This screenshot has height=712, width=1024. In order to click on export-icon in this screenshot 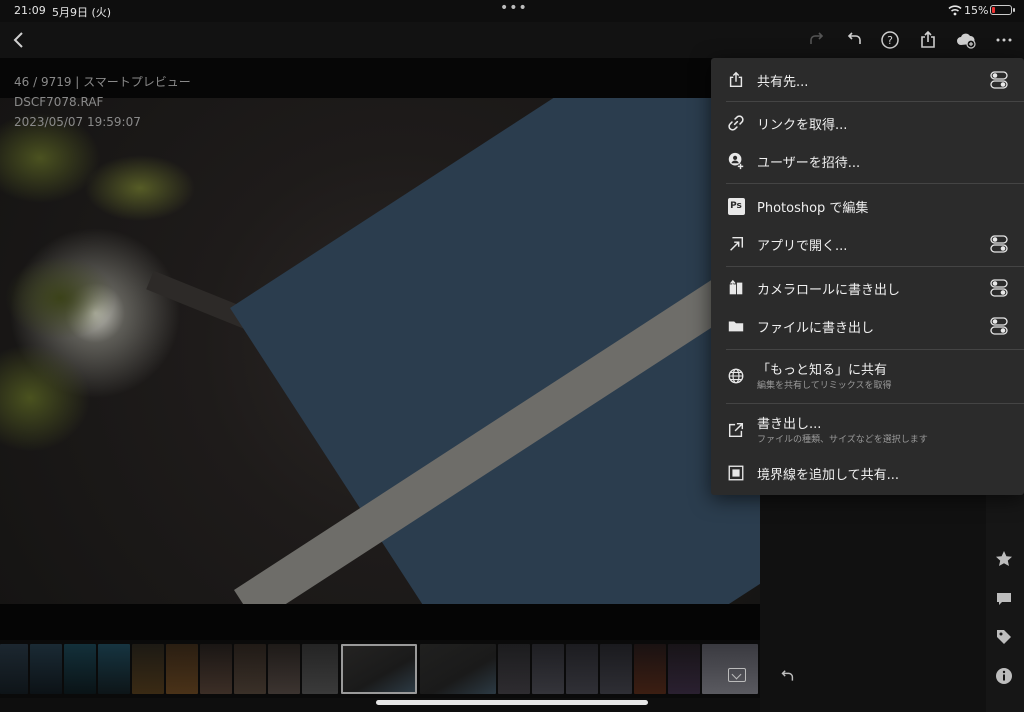, I will do `click(736, 430)`.